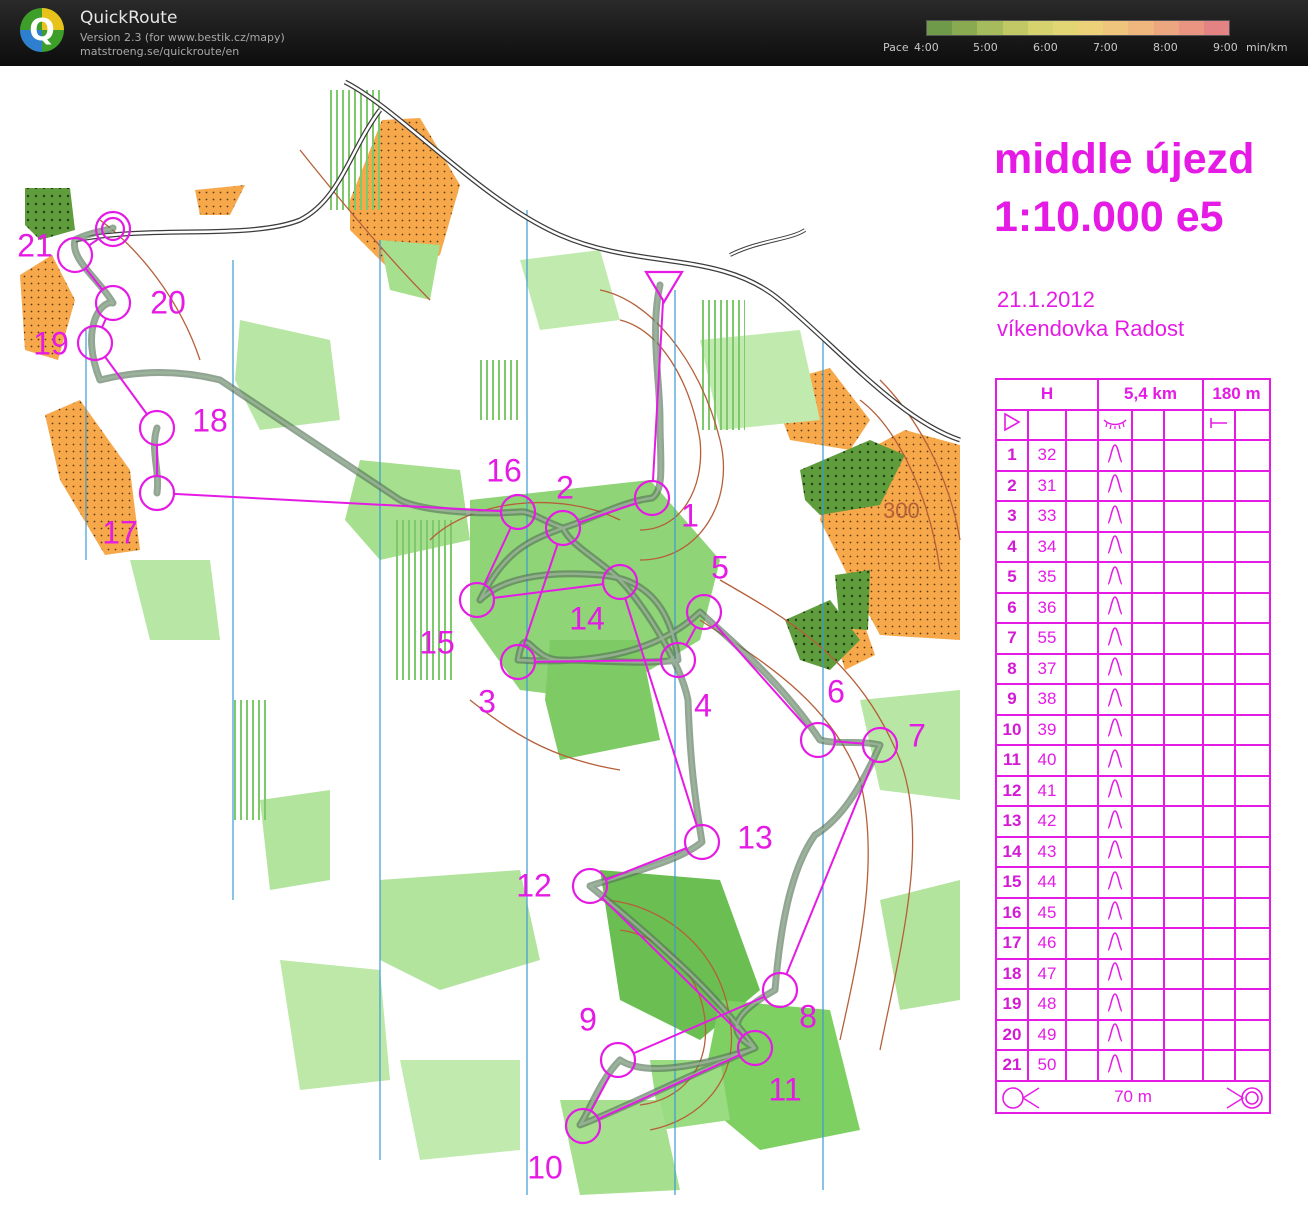 The image size is (1308, 1208). What do you see at coordinates (1012, 638) in the screenshot?
I see `control-number: 7` at bounding box center [1012, 638].